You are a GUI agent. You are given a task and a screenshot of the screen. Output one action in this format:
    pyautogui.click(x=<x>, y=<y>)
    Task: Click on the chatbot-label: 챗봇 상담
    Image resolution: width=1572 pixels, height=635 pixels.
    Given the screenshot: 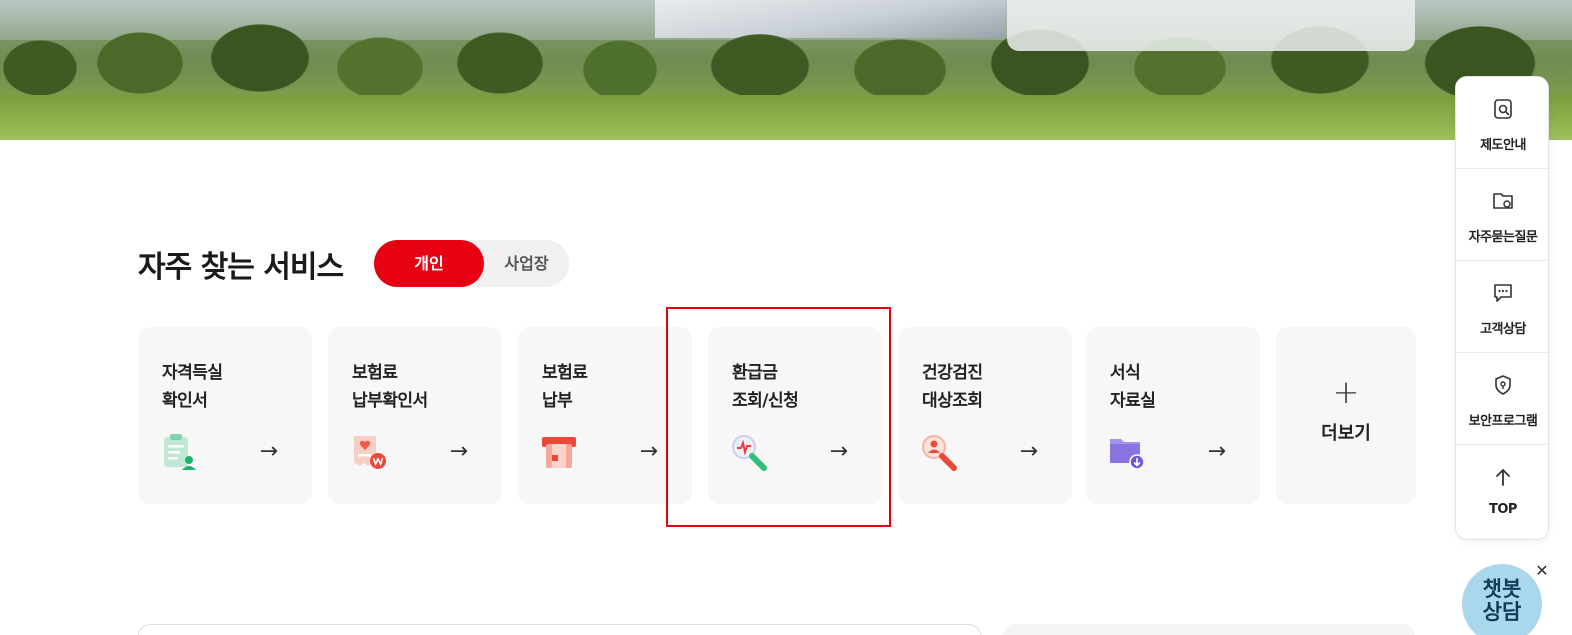 What is the action you would take?
    pyautogui.click(x=1502, y=601)
    